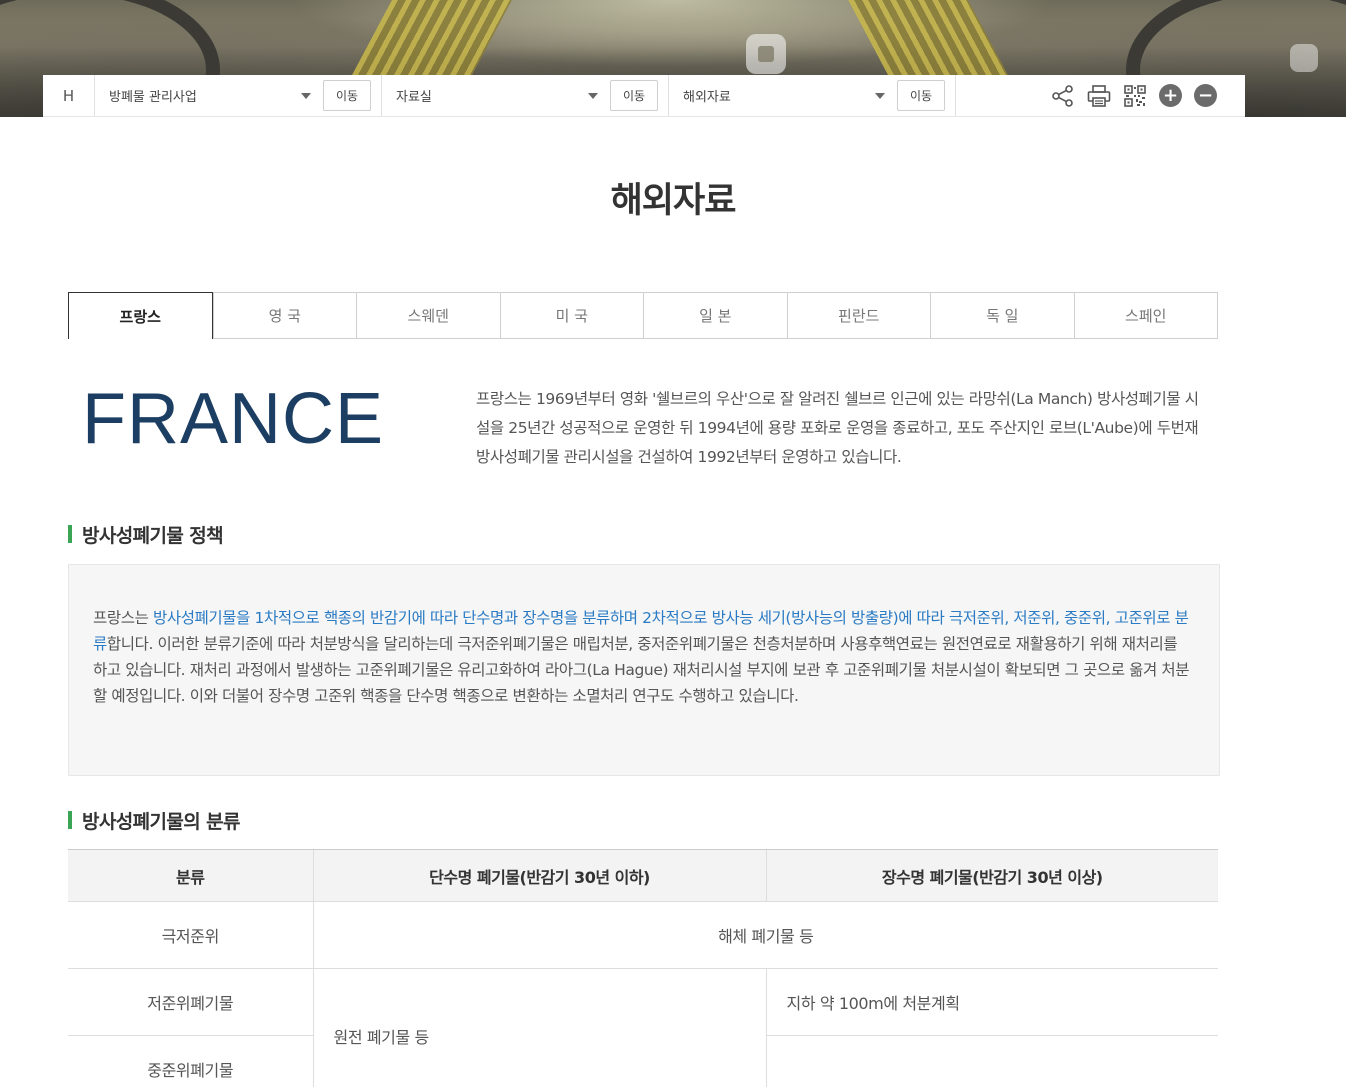 The height and width of the screenshot is (1087, 1346). I want to click on print-icon, so click(1099, 96).